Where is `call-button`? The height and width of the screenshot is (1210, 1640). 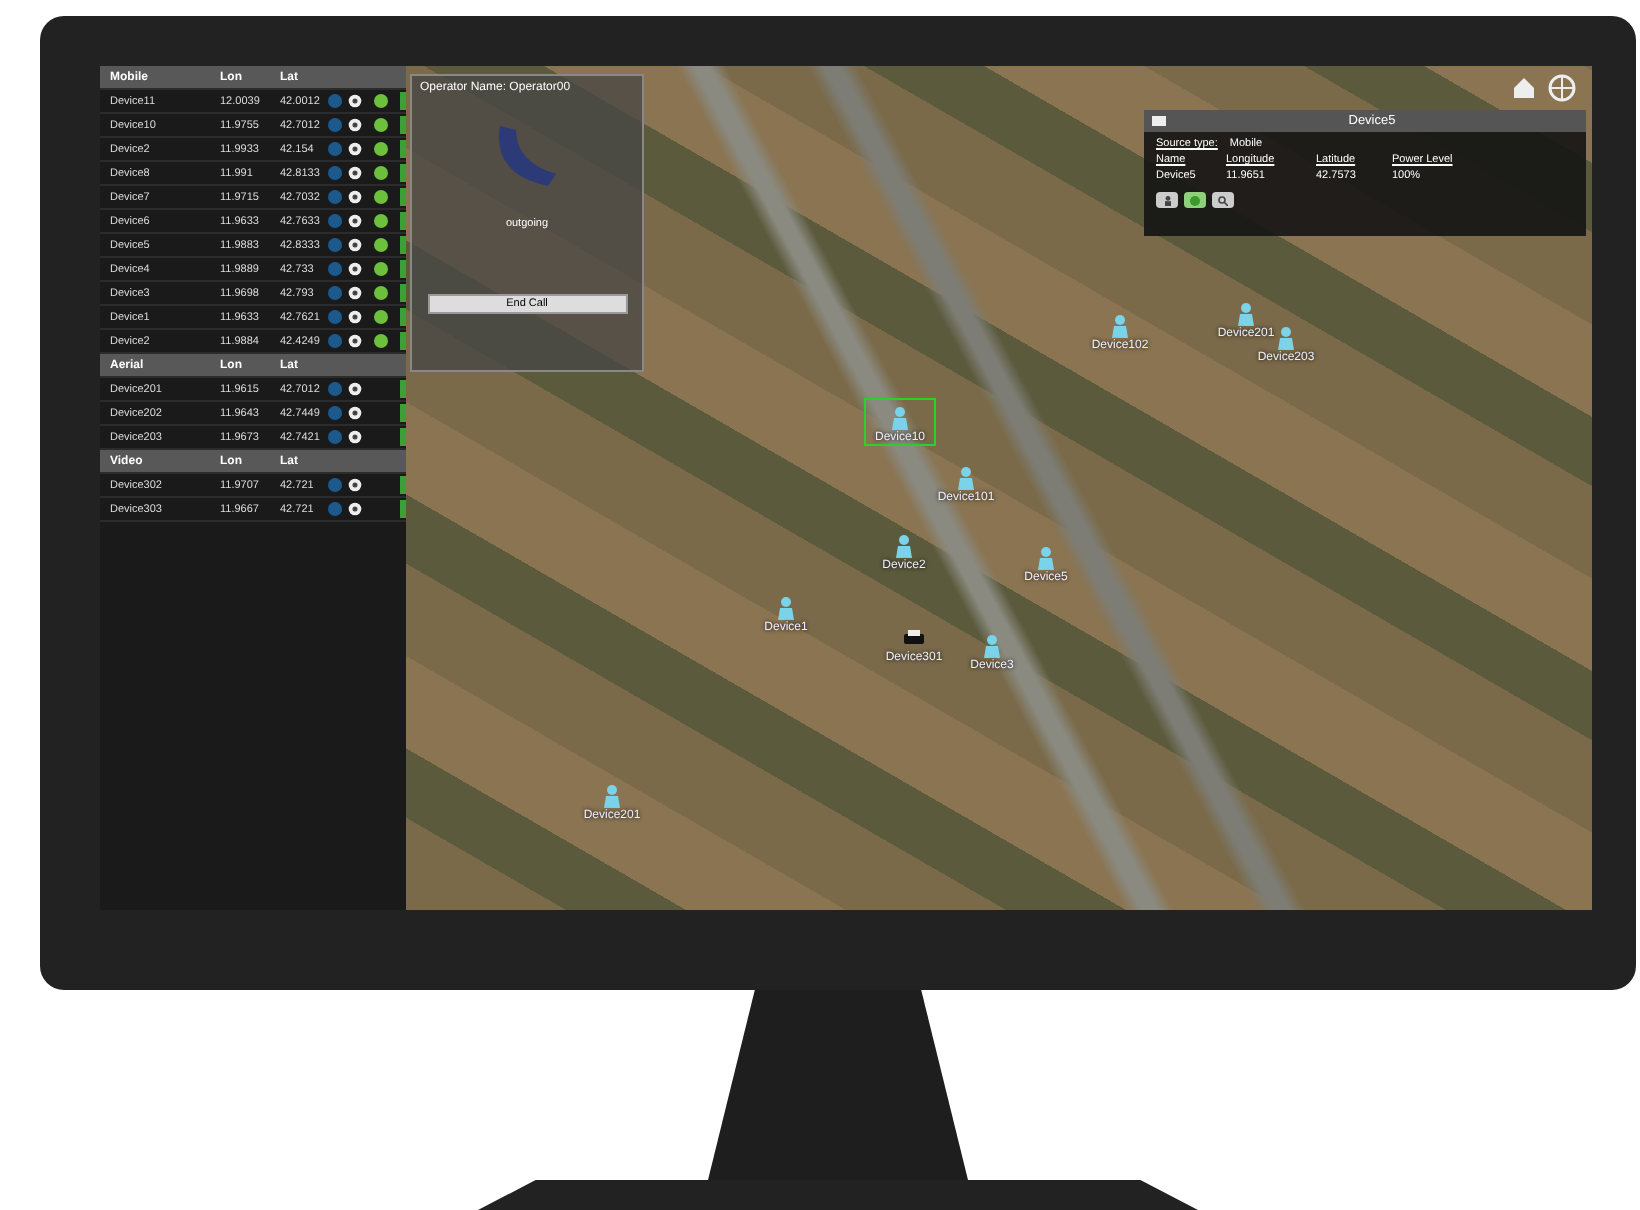 call-button is located at coordinates (1195, 200).